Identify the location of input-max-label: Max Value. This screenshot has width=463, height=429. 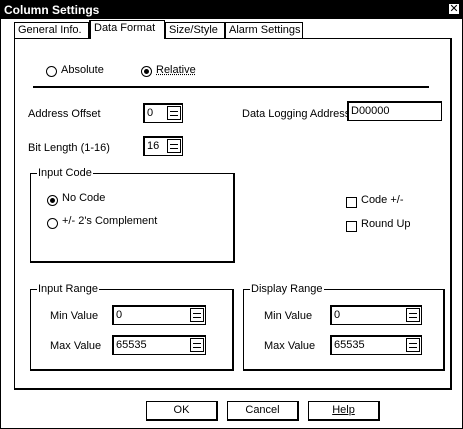
(76, 346).